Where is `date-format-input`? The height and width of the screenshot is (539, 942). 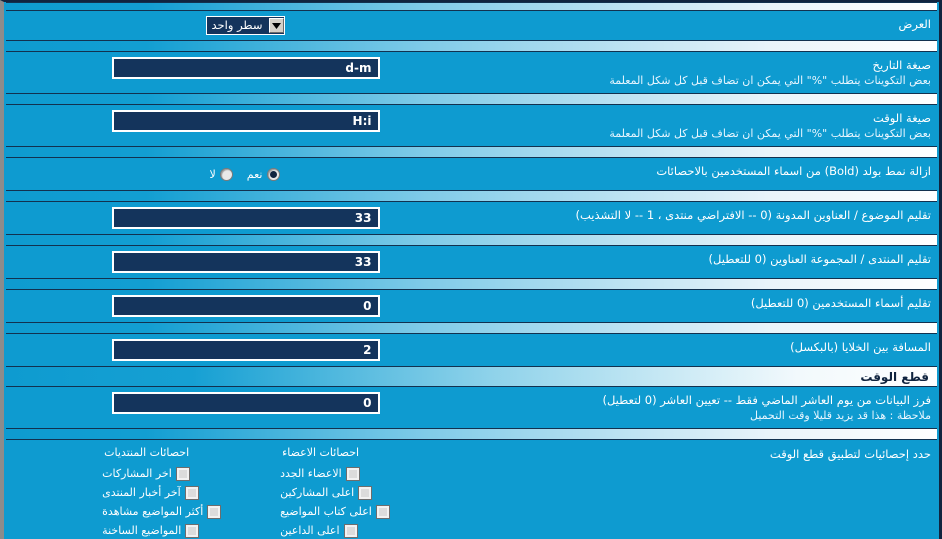
date-format-input is located at coordinates (245, 68).